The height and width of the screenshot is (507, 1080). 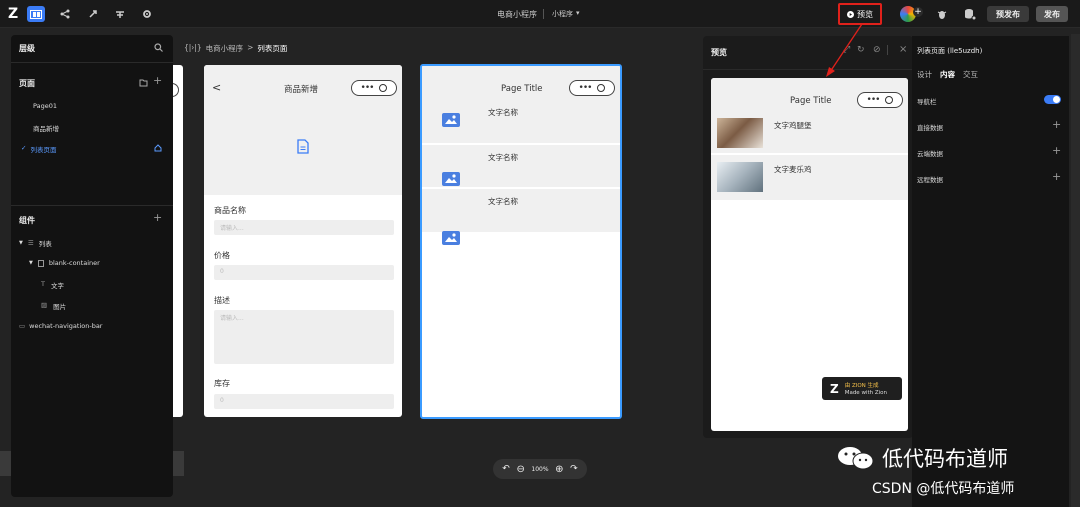 What do you see at coordinates (740, 133) in the screenshot?
I see `product-photo-burger` at bounding box center [740, 133].